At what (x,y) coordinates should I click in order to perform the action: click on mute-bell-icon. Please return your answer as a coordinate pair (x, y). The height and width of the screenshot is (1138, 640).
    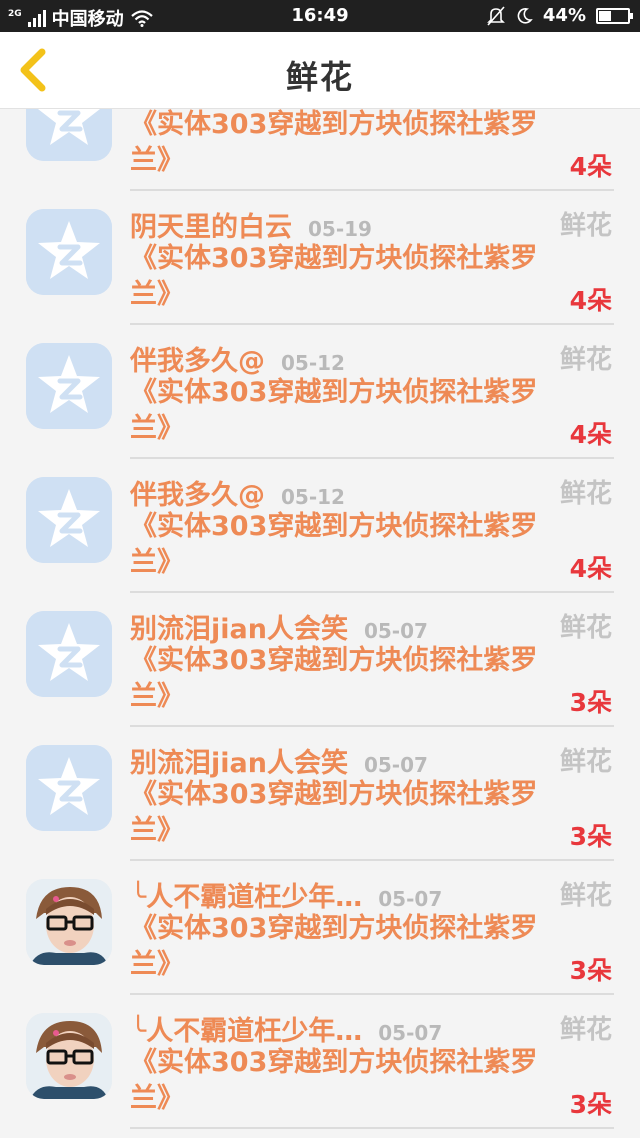
    Looking at the image, I should click on (495, 15).